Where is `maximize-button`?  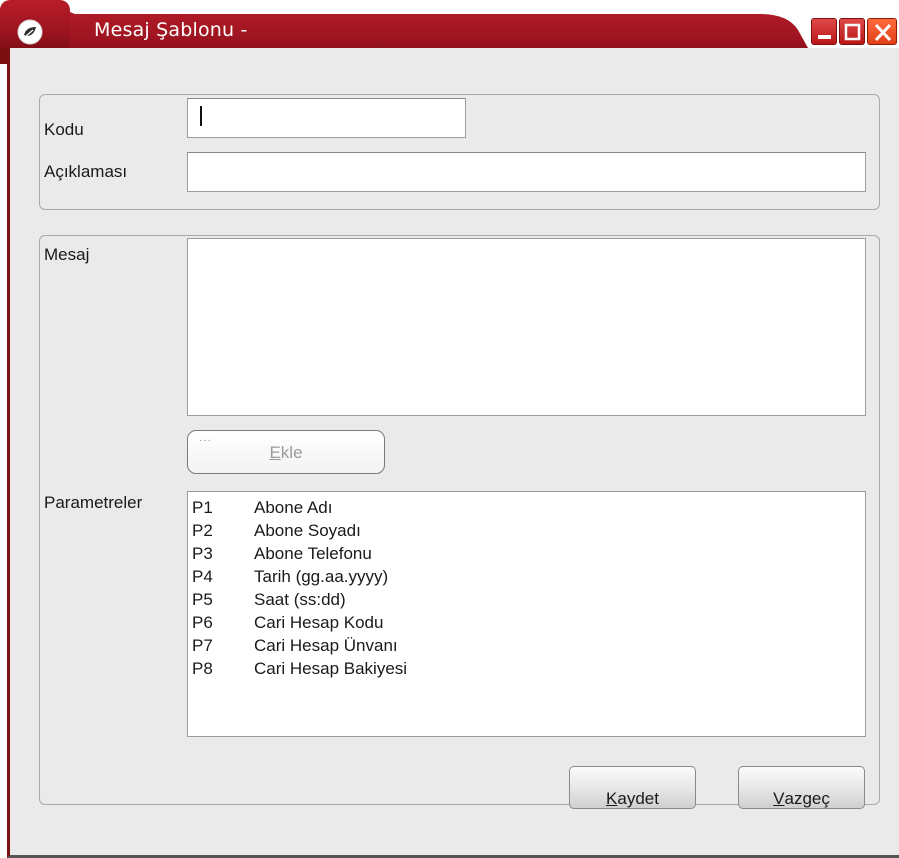
maximize-button is located at coordinates (852, 31).